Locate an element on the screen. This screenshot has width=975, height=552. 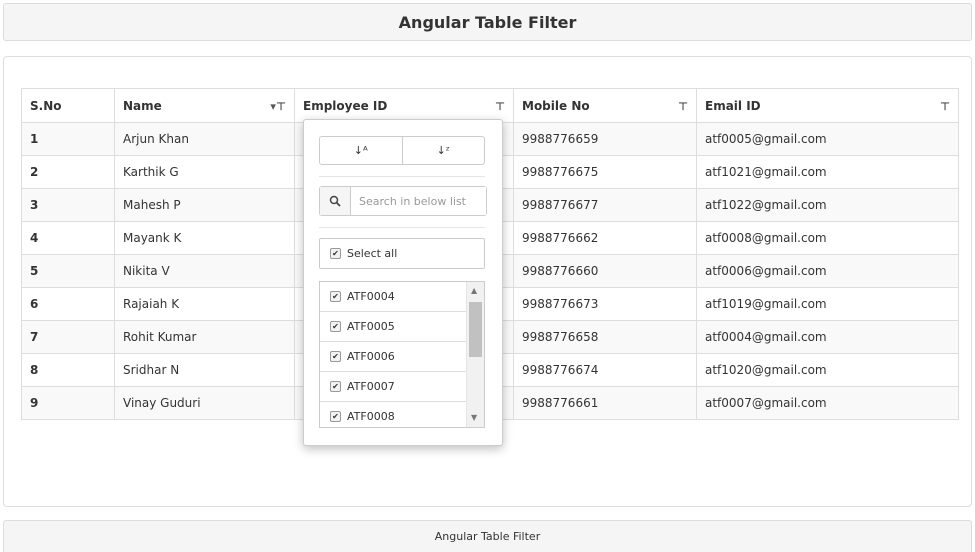
cell-sno: 6 is located at coordinates (68, 304).